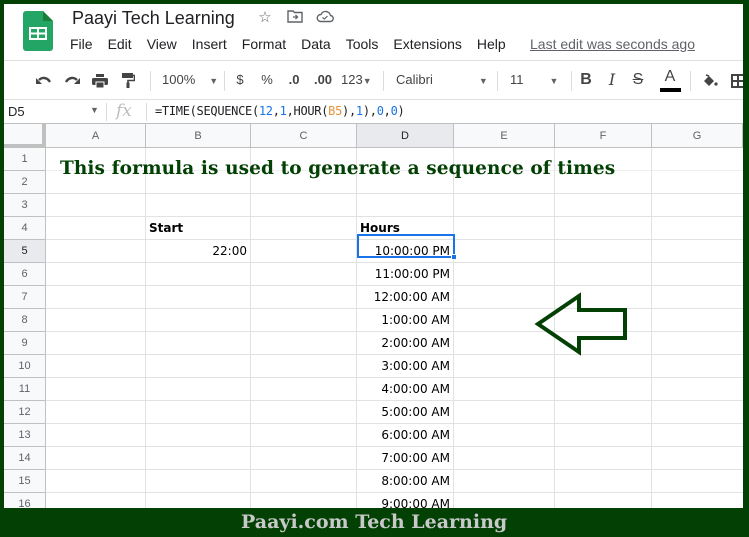  I want to click on decrease-decimal-button: .0, so click(294, 80).